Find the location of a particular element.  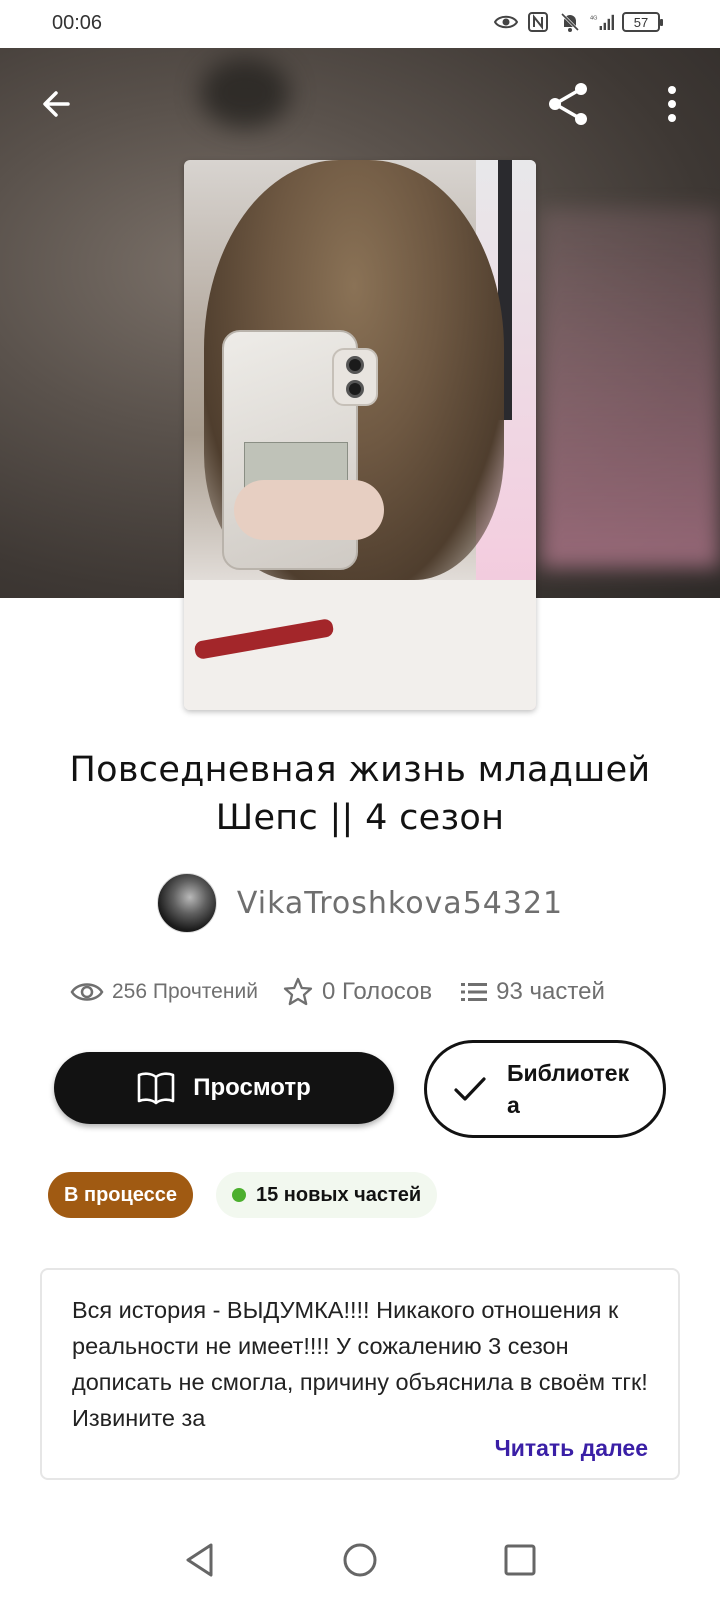

back-button is located at coordinates (56, 104).